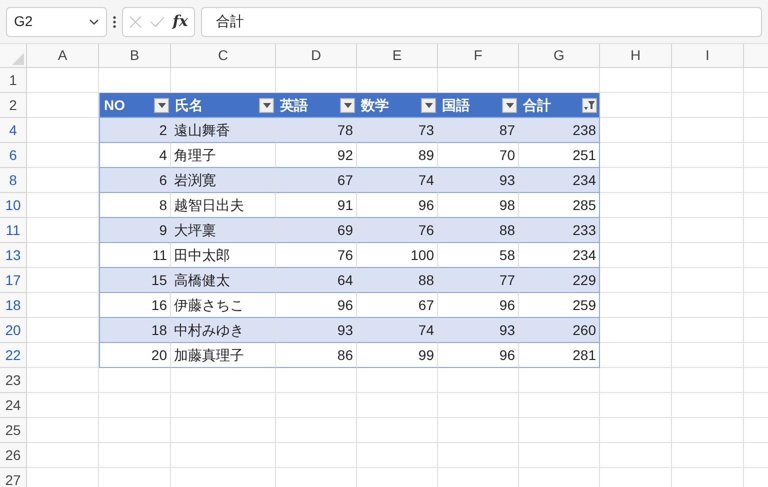 The width and height of the screenshot is (768, 487). I want to click on row-header: 13, so click(13, 255).